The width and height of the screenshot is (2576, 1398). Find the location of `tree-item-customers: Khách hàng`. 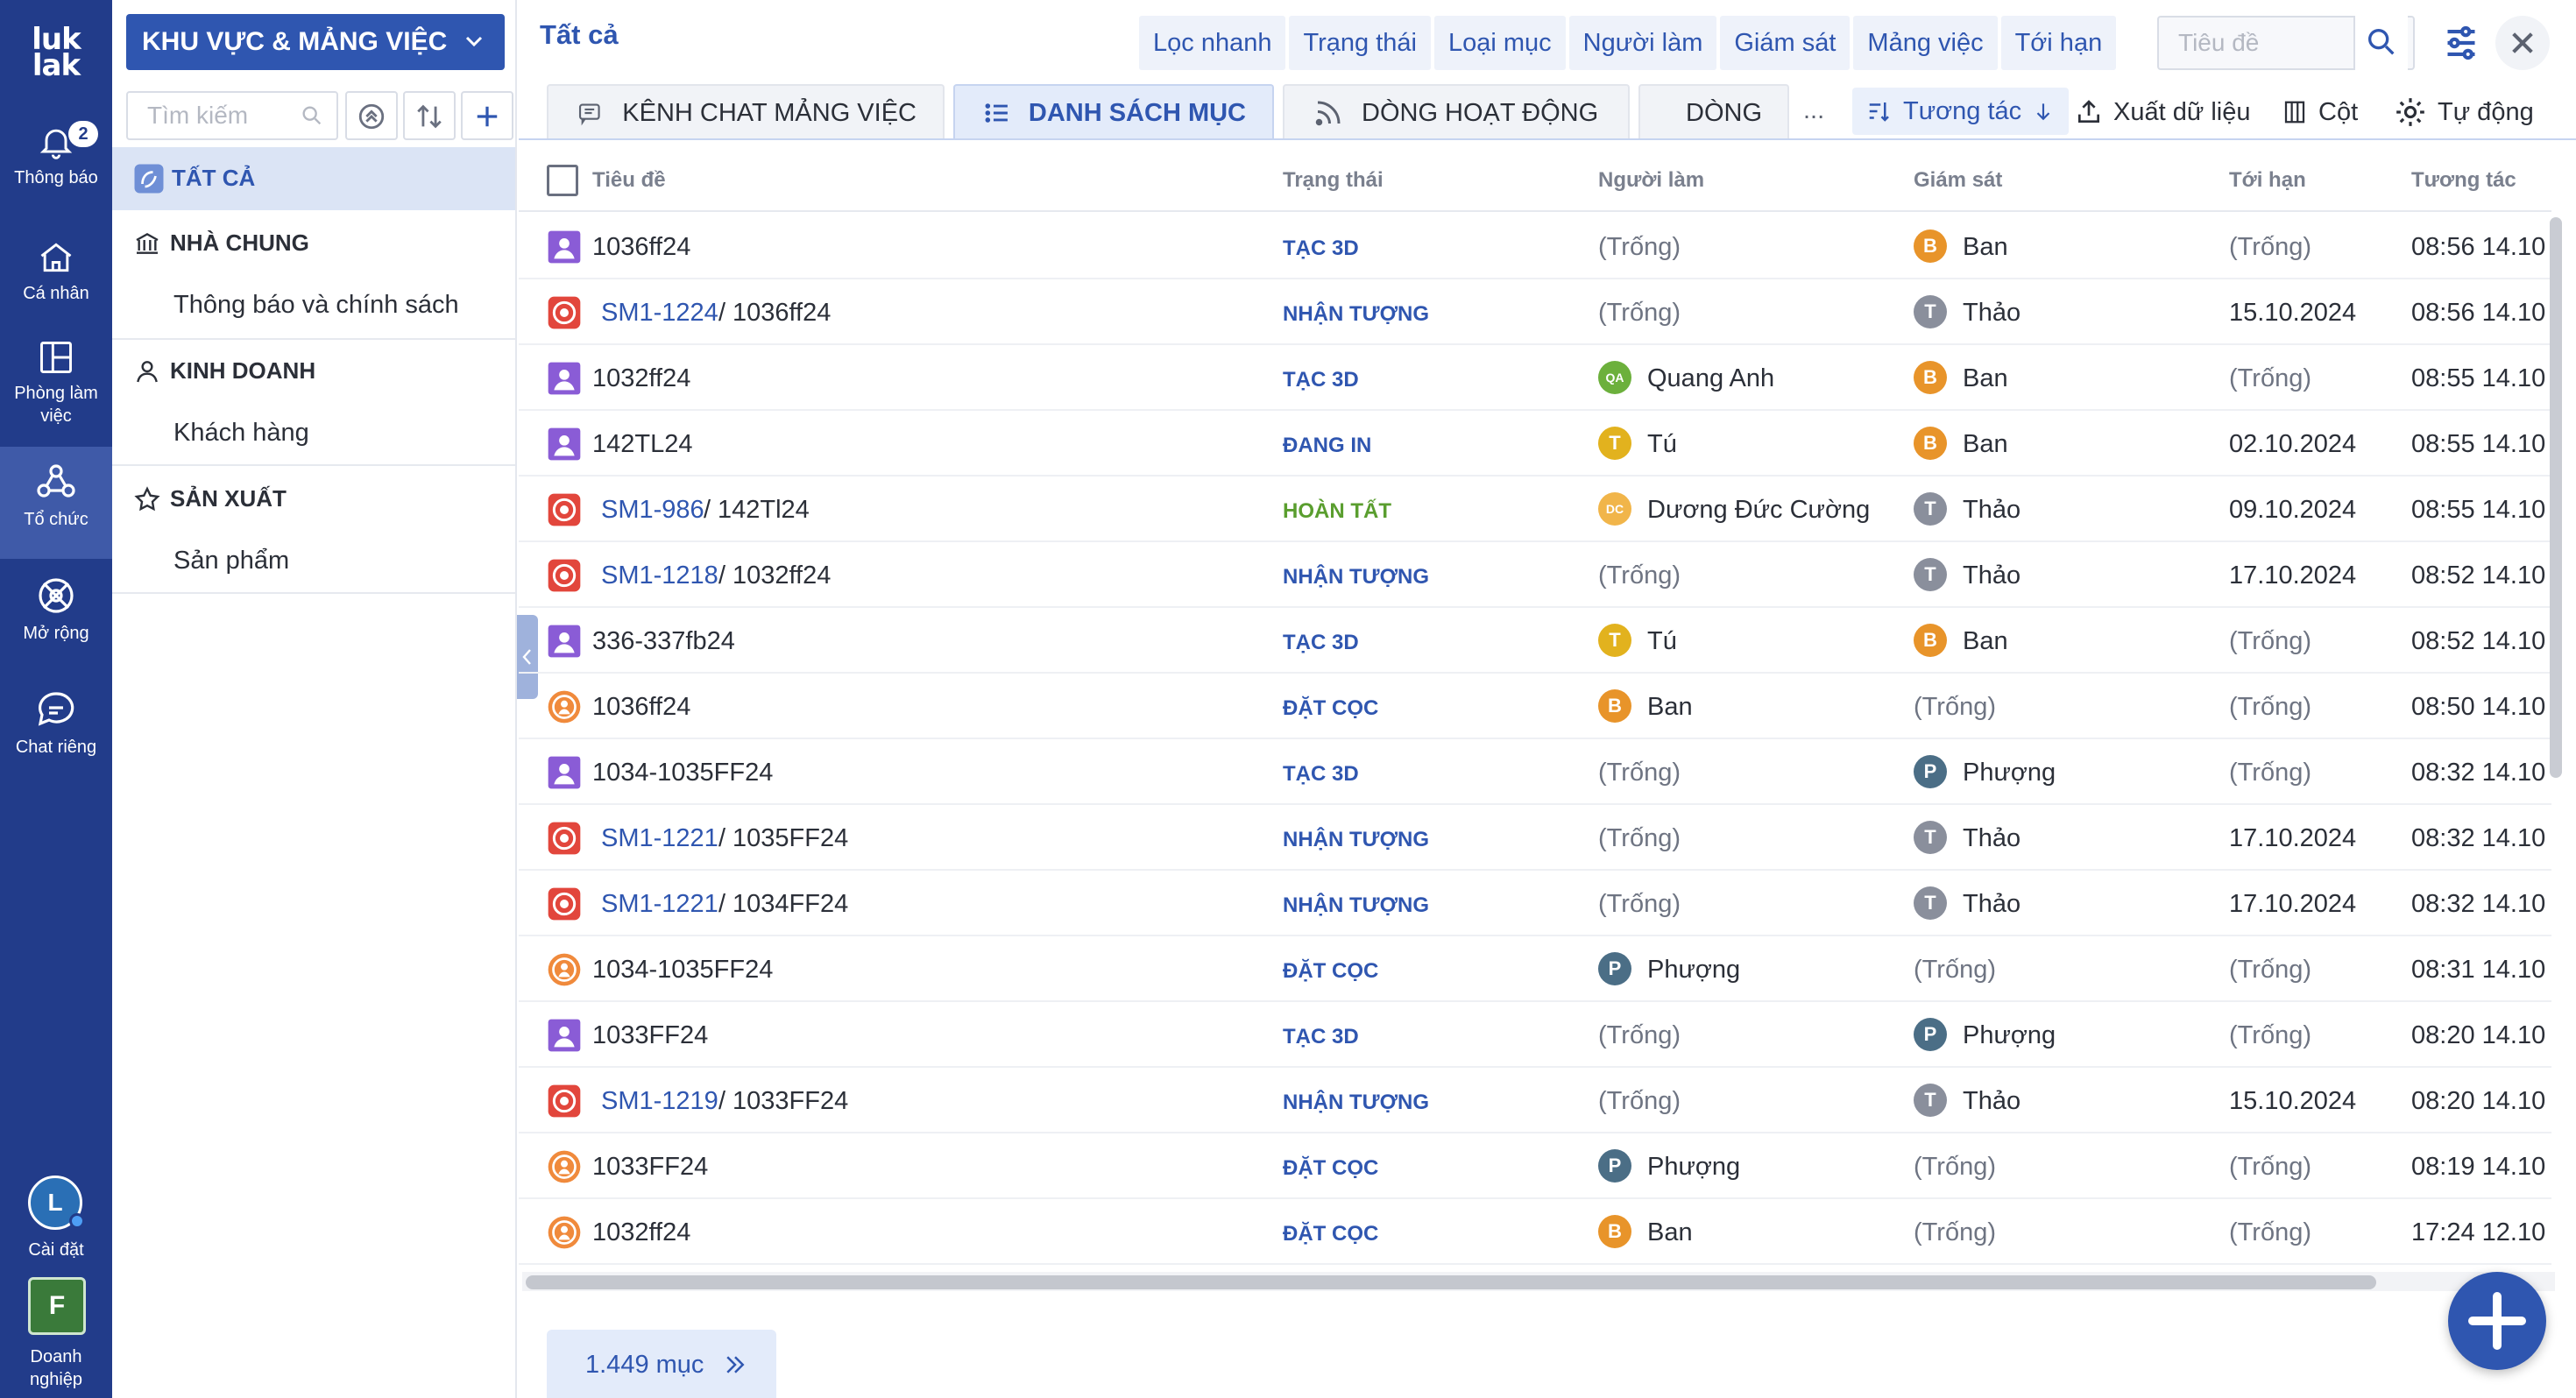

tree-item-customers: Khách hàng is located at coordinates (241, 433).